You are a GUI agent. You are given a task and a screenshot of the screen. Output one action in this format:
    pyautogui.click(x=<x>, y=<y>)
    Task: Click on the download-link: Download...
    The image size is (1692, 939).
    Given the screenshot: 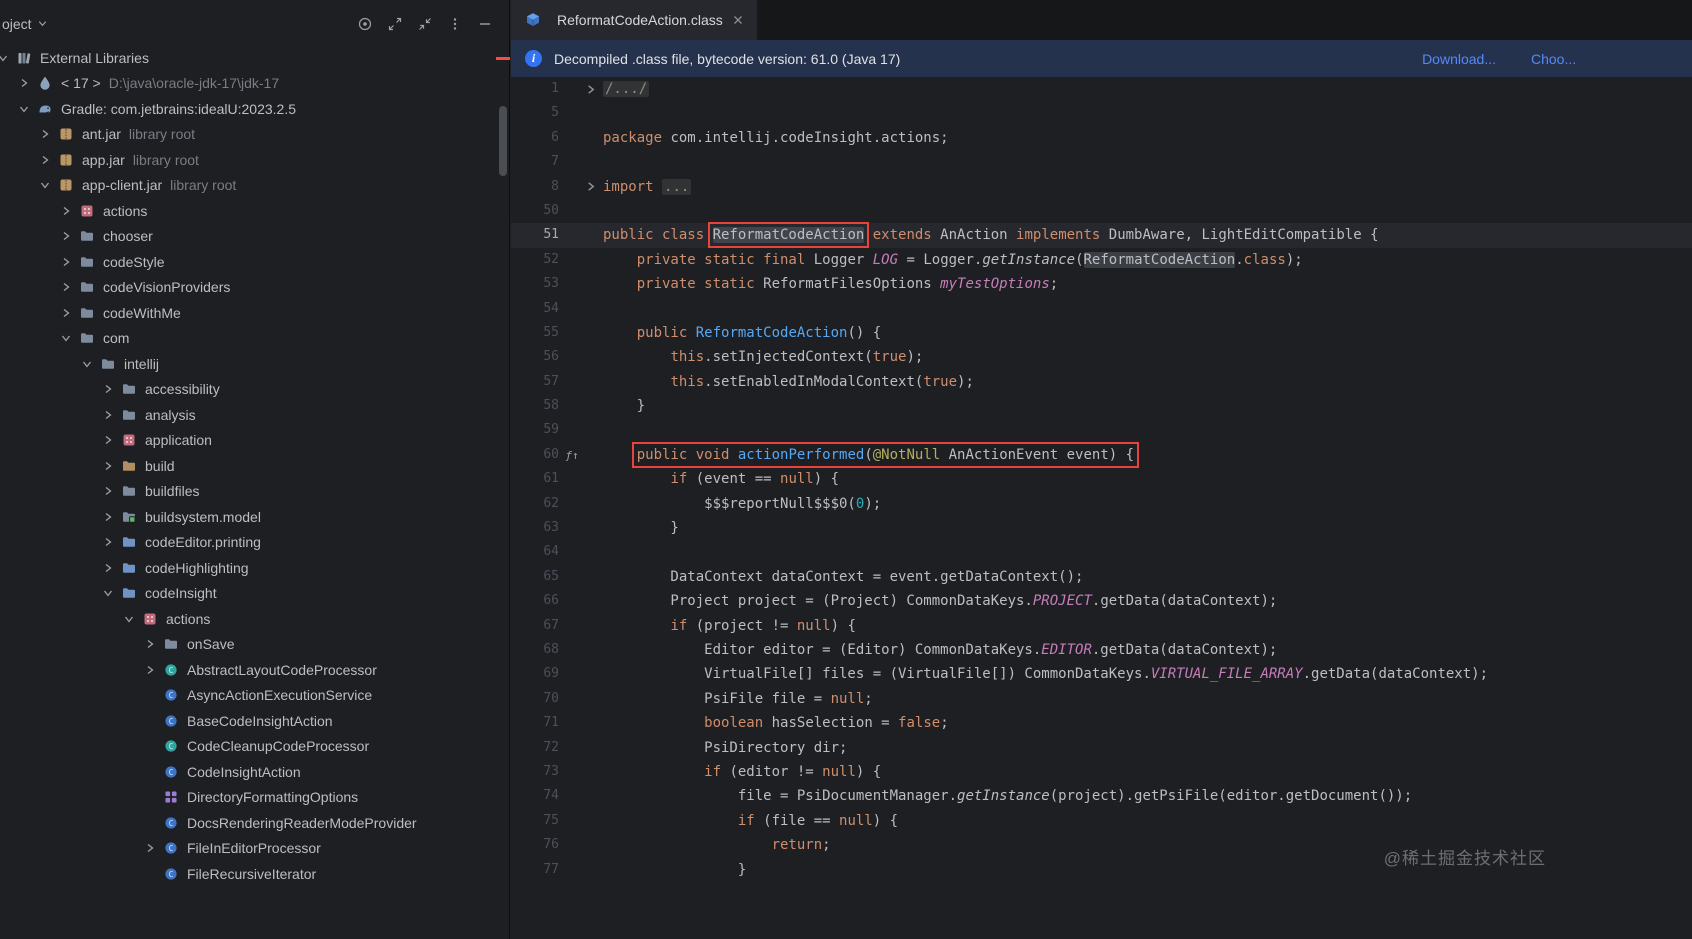 What is the action you would take?
    pyautogui.click(x=1459, y=59)
    